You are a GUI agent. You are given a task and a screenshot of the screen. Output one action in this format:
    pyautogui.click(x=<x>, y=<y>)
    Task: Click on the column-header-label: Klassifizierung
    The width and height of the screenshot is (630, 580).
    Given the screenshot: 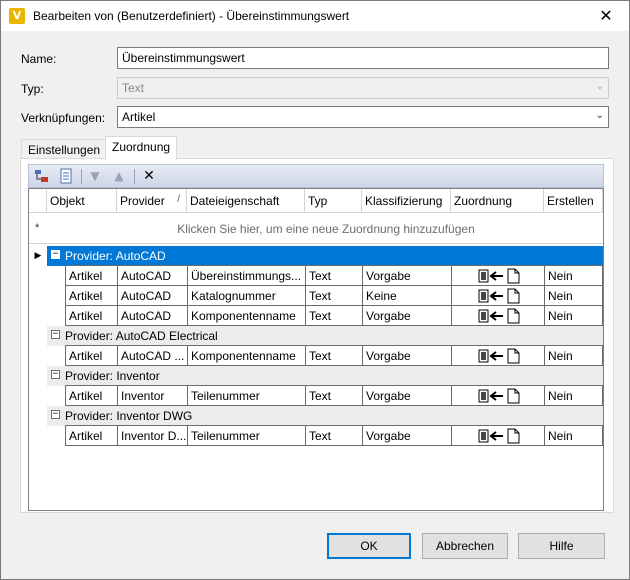 What is the action you would take?
    pyautogui.click(x=404, y=201)
    